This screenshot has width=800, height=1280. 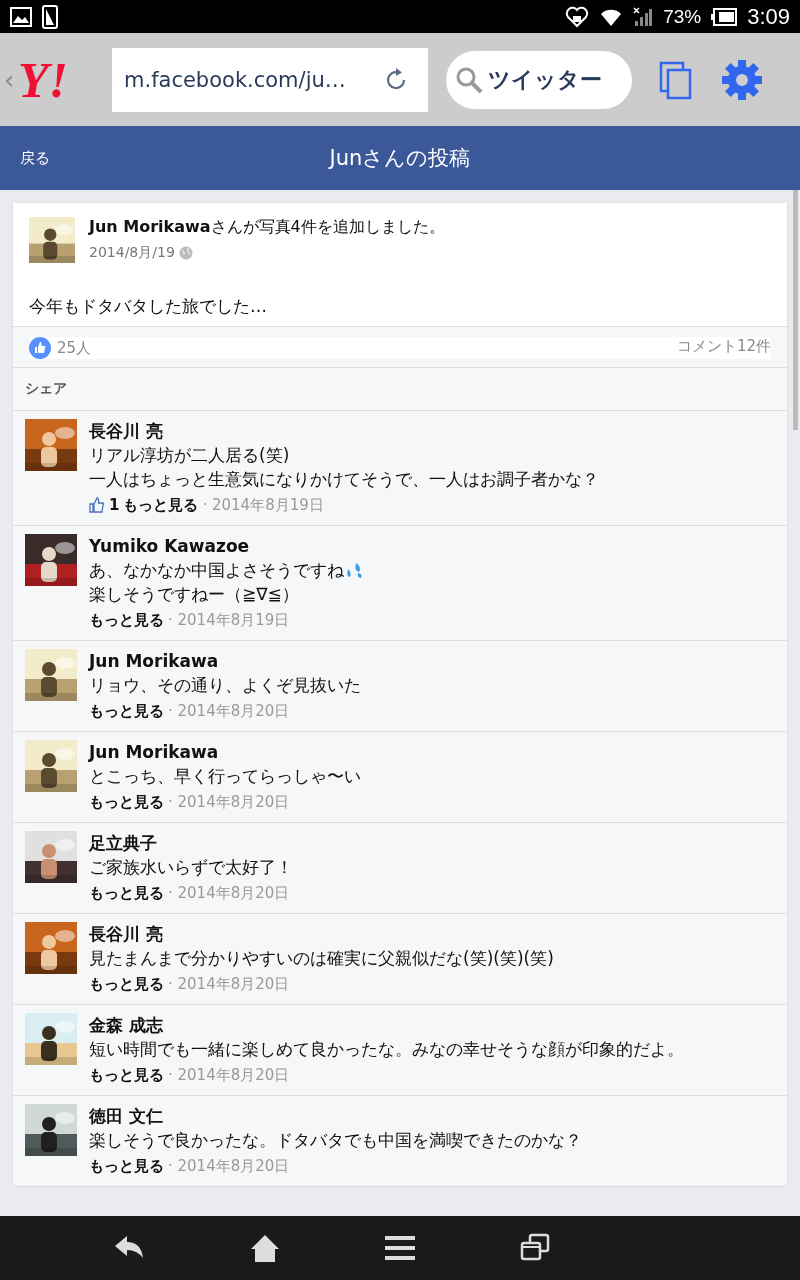 I want to click on commenter-name: 足立典子, so click(x=191, y=843).